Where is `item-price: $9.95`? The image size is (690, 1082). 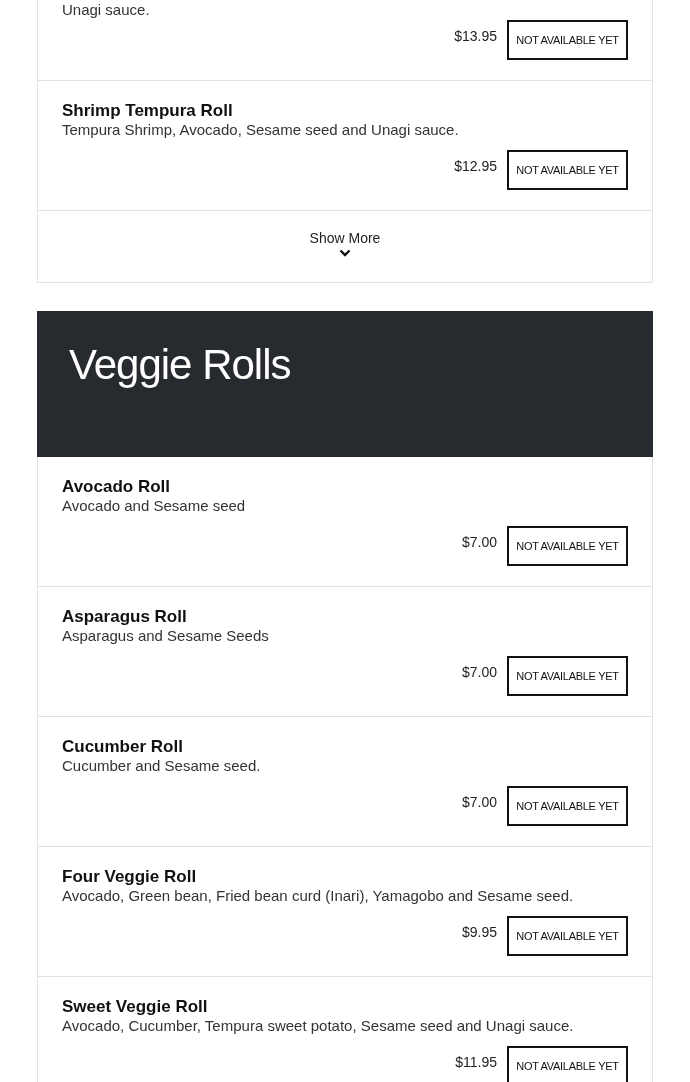 item-price: $9.95 is located at coordinates (479, 932).